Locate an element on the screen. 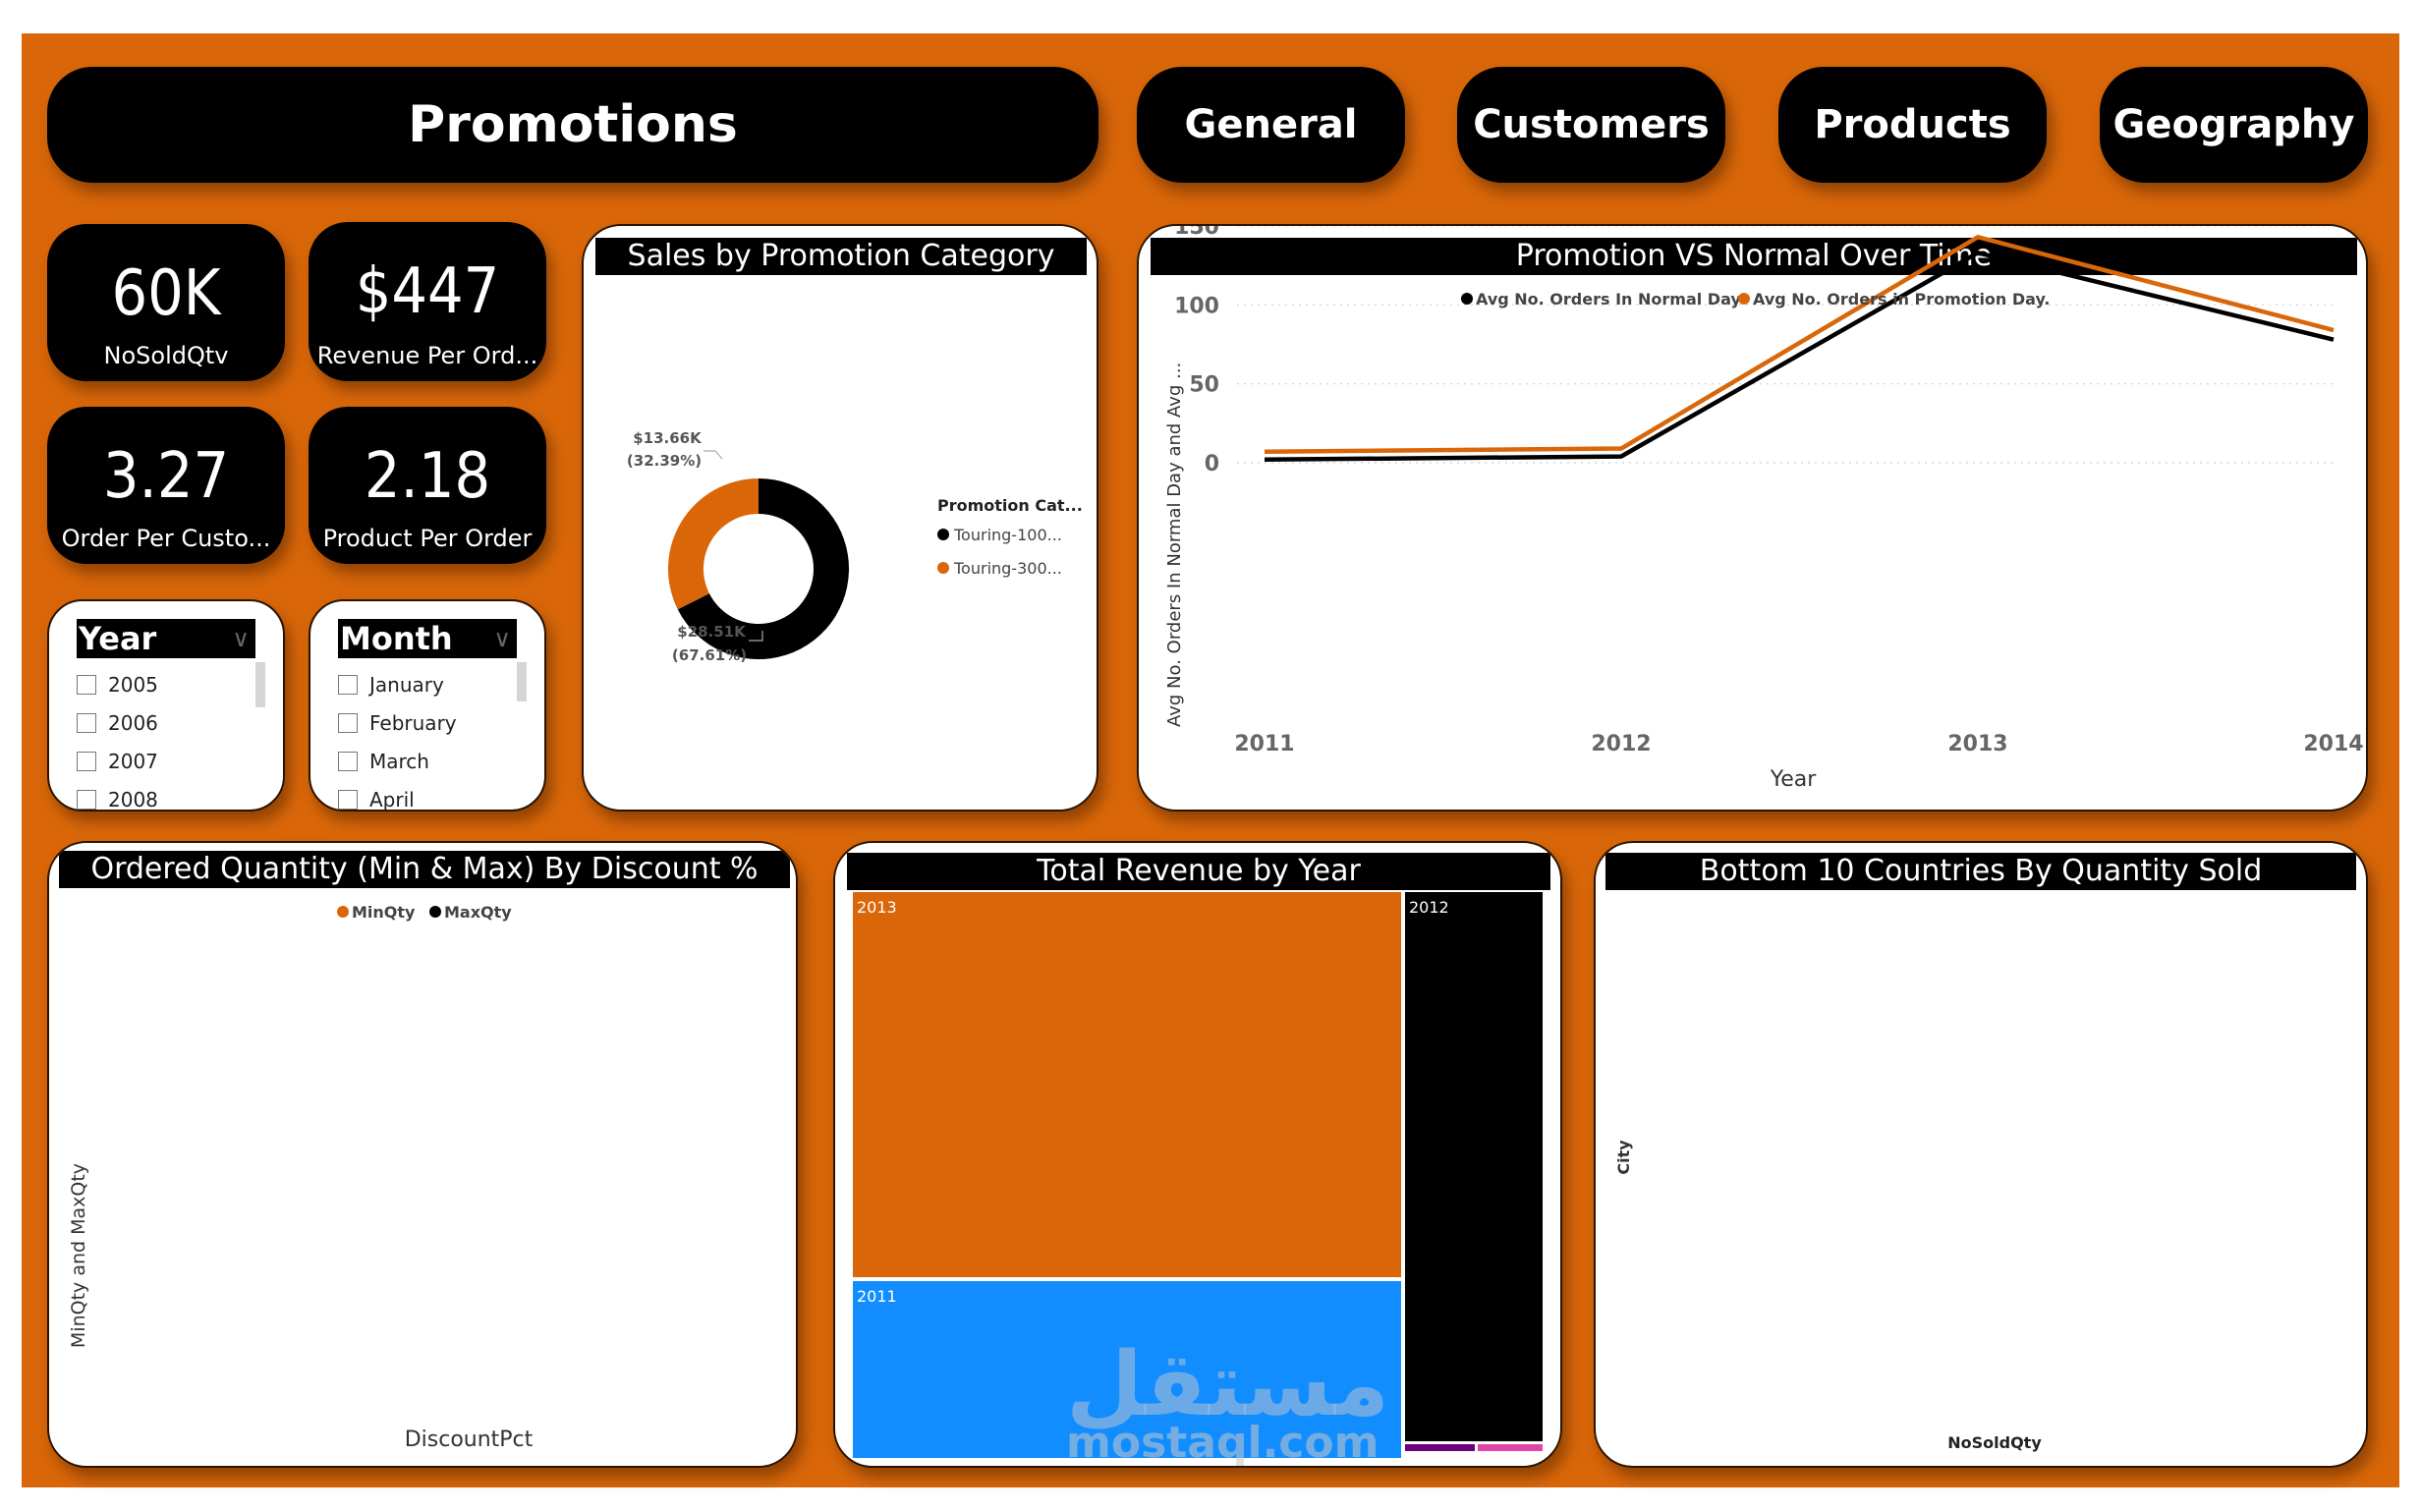  treemap-cell-2013: 2013 is located at coordinates (1127, 1084).